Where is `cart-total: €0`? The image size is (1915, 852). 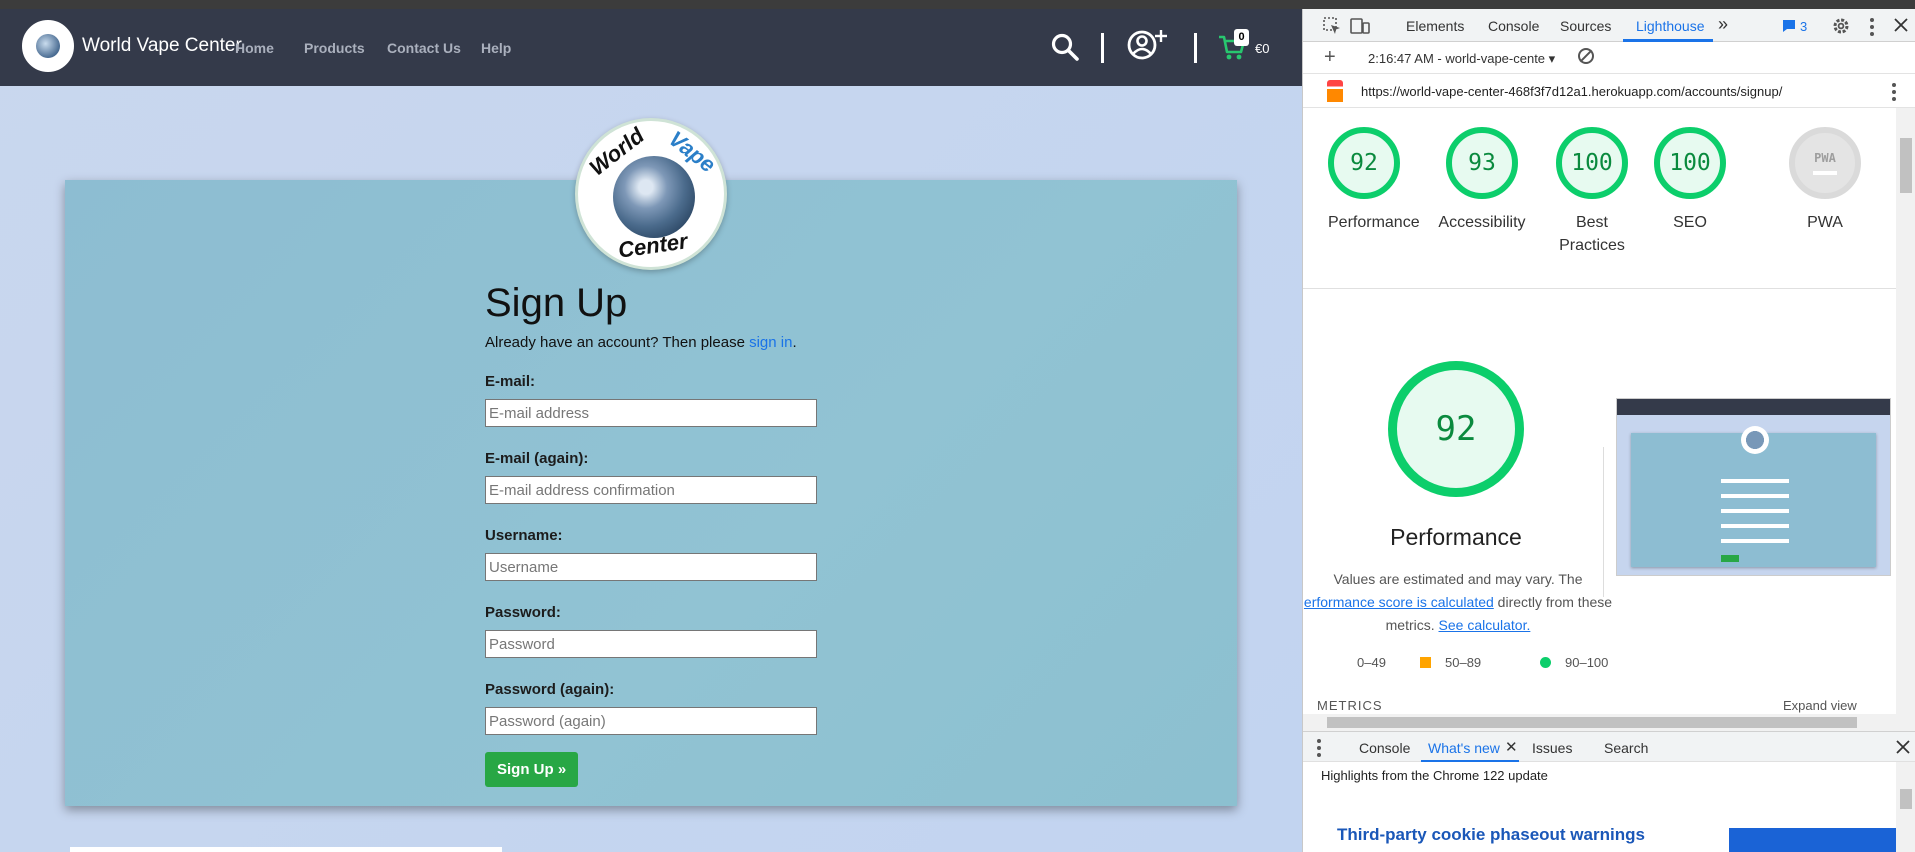
cart-total: €0 is located at coordinates (1262, 48).